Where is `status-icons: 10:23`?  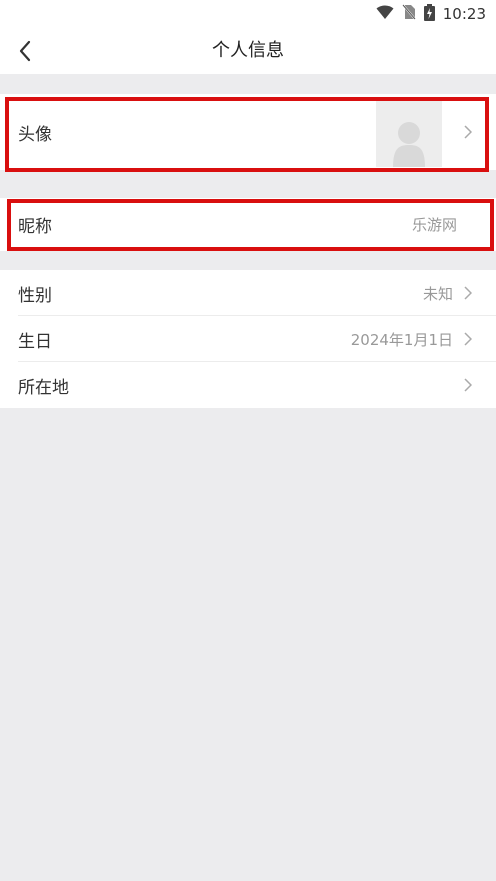
status-icons: 10:23 is located at coordinates (431, 14).